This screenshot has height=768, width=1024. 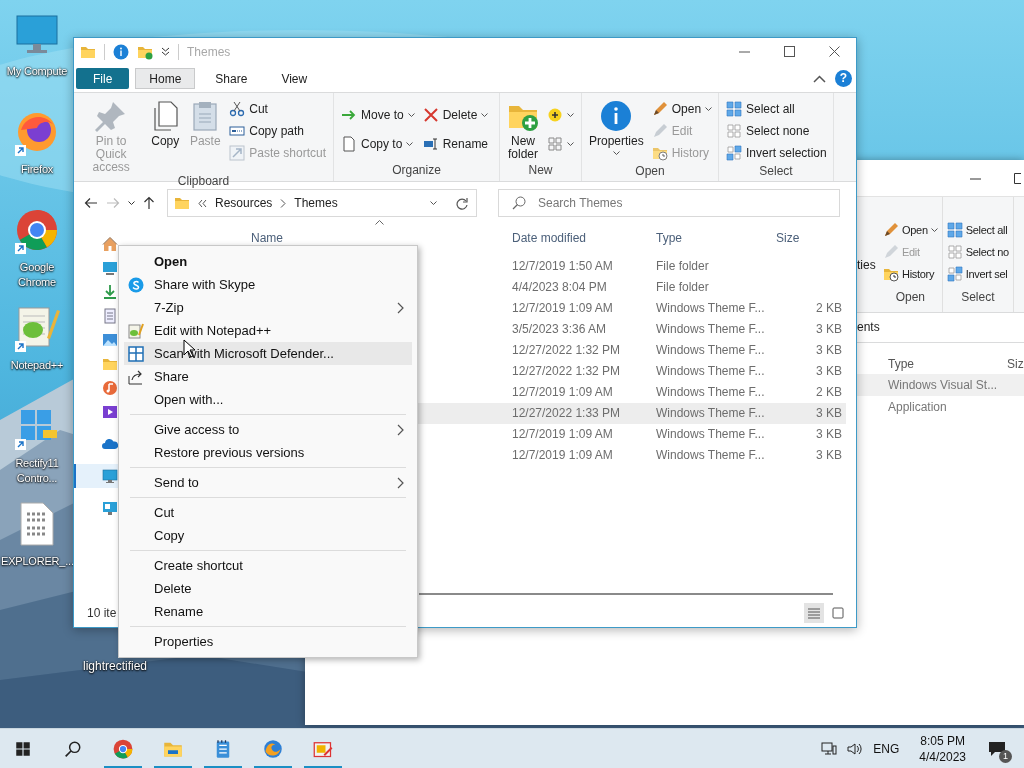 I want to click on ribbon-button: Cut, so click(x=277, y=109).